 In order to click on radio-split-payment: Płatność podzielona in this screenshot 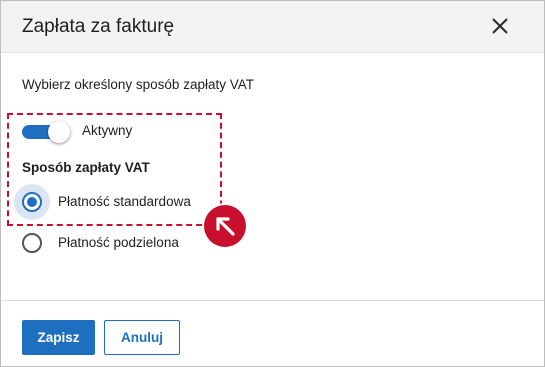, I will do `click(113, 243)`.